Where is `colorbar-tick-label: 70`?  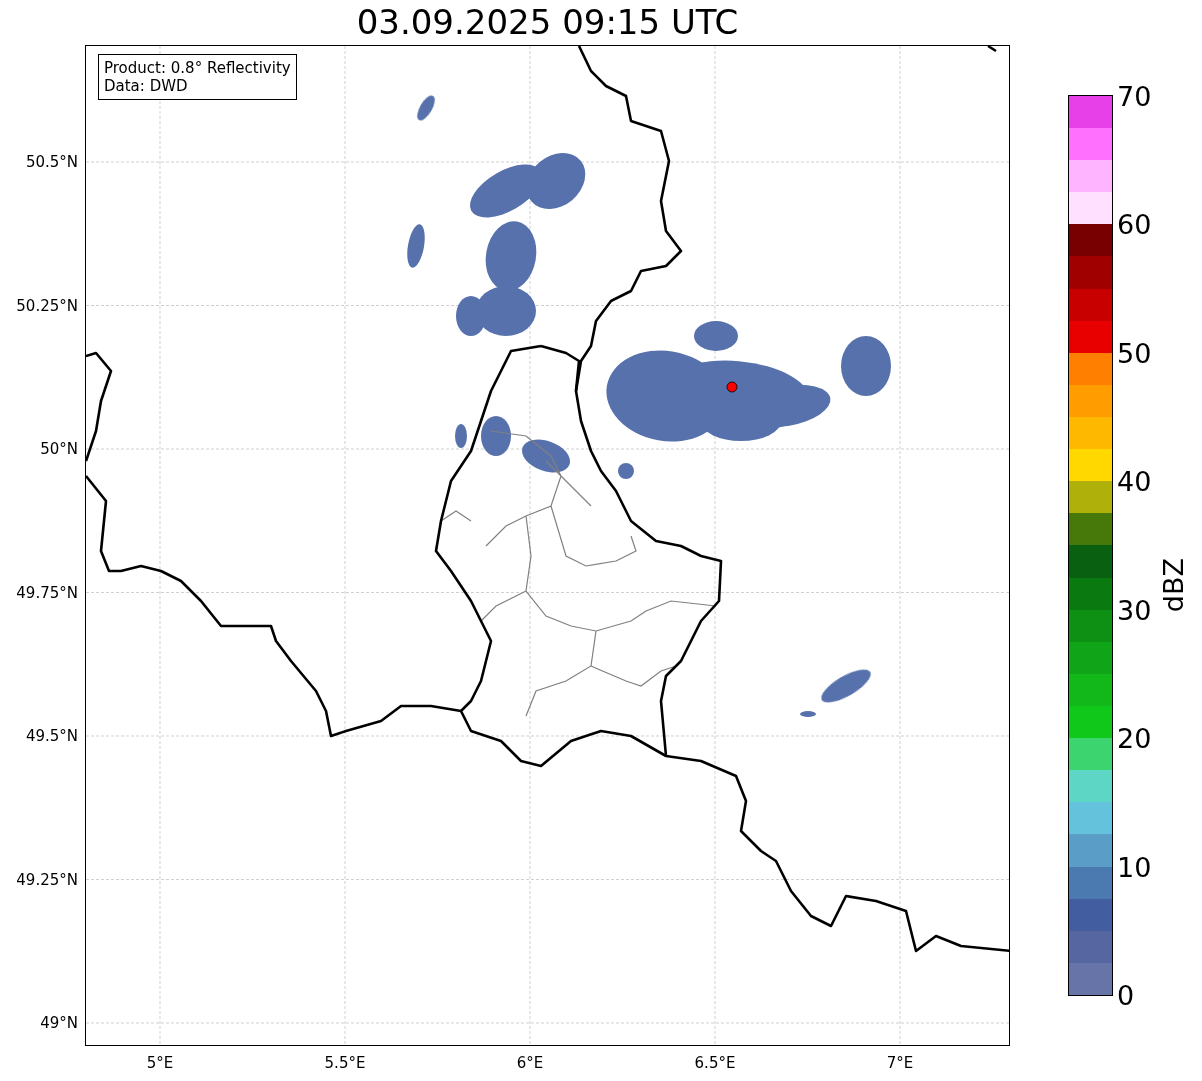
colorbar-tick-label: 70 is located at coordinates (1134, 96).